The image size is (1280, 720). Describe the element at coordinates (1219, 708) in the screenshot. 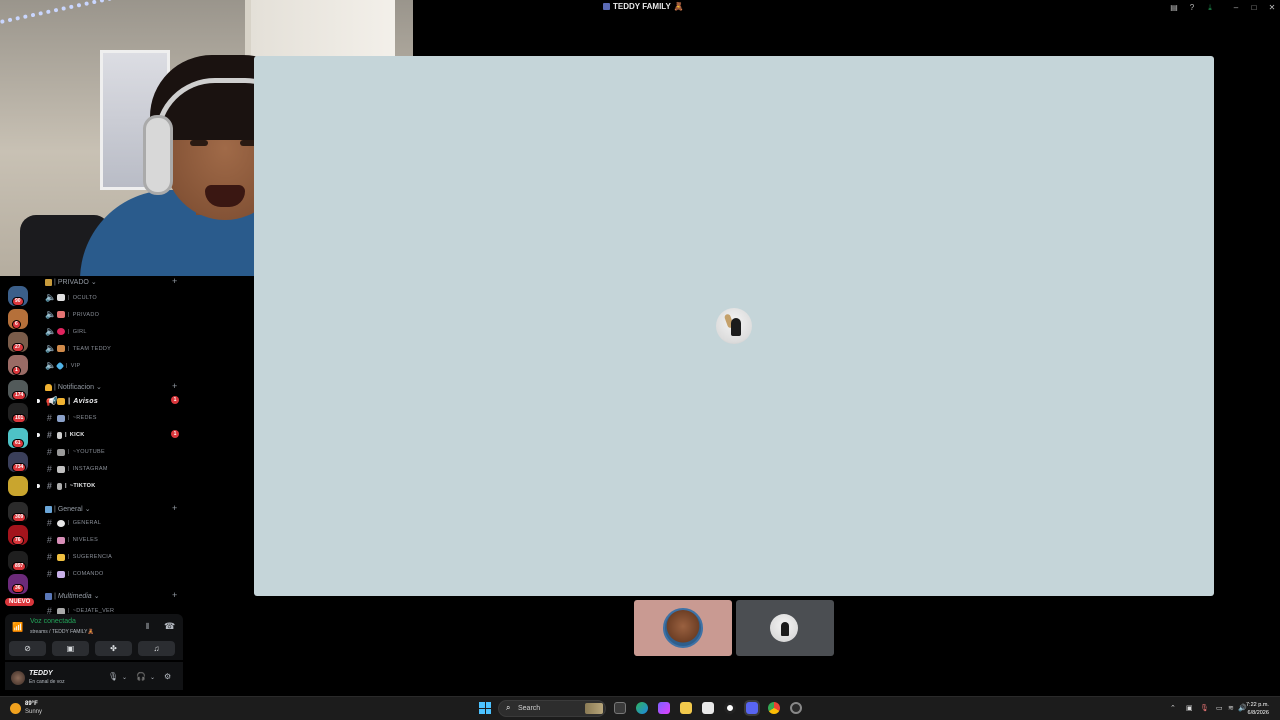

I see `display-icon: ▭` at that location.